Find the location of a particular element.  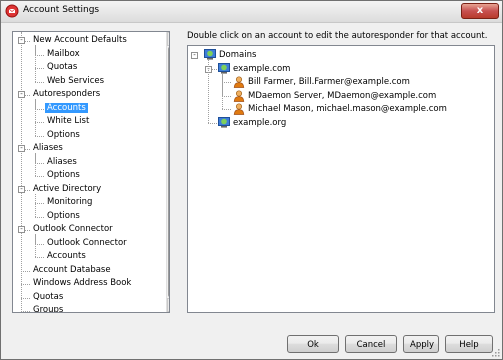

domains-icon is located at coordinates (210, 54).